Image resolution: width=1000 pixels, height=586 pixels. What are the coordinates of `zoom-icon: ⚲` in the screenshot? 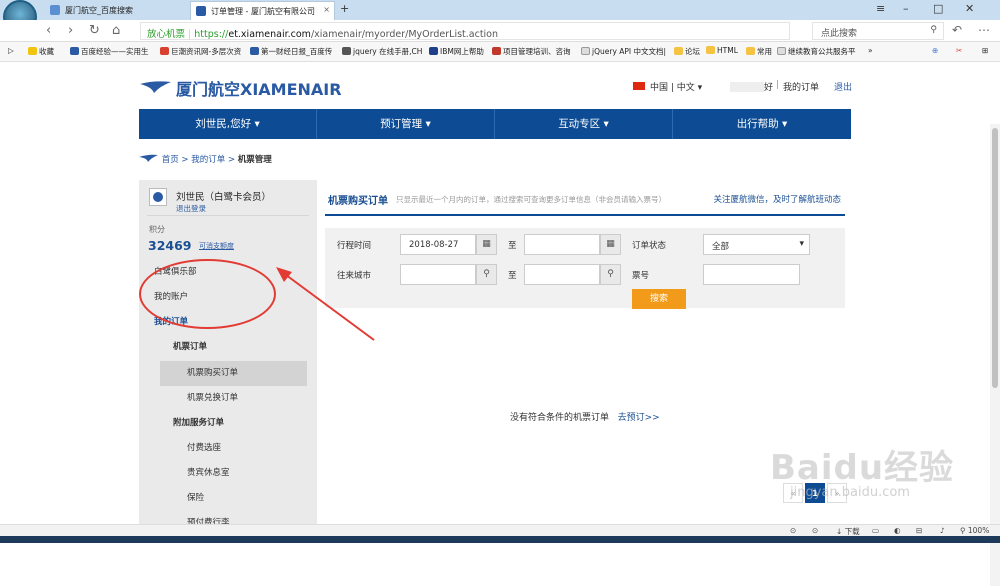 It's located at (963, 530).